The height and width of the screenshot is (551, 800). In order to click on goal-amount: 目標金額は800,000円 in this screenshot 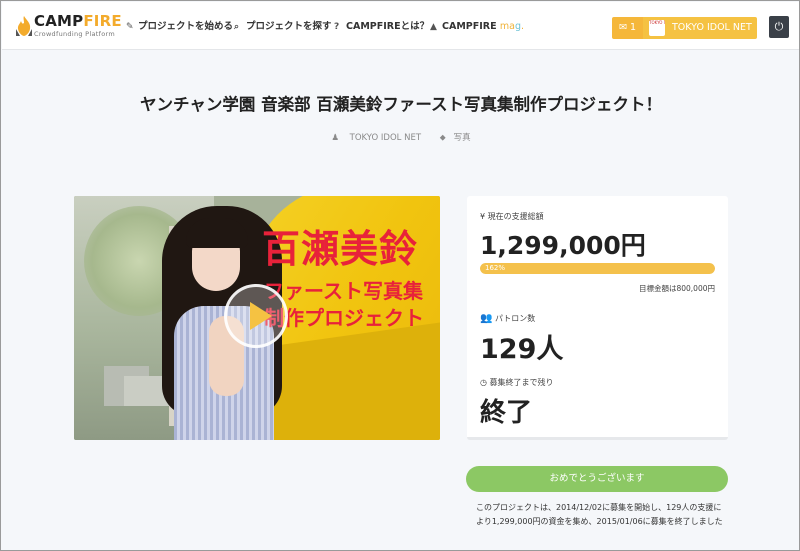, I will do `click(676, 288)`.